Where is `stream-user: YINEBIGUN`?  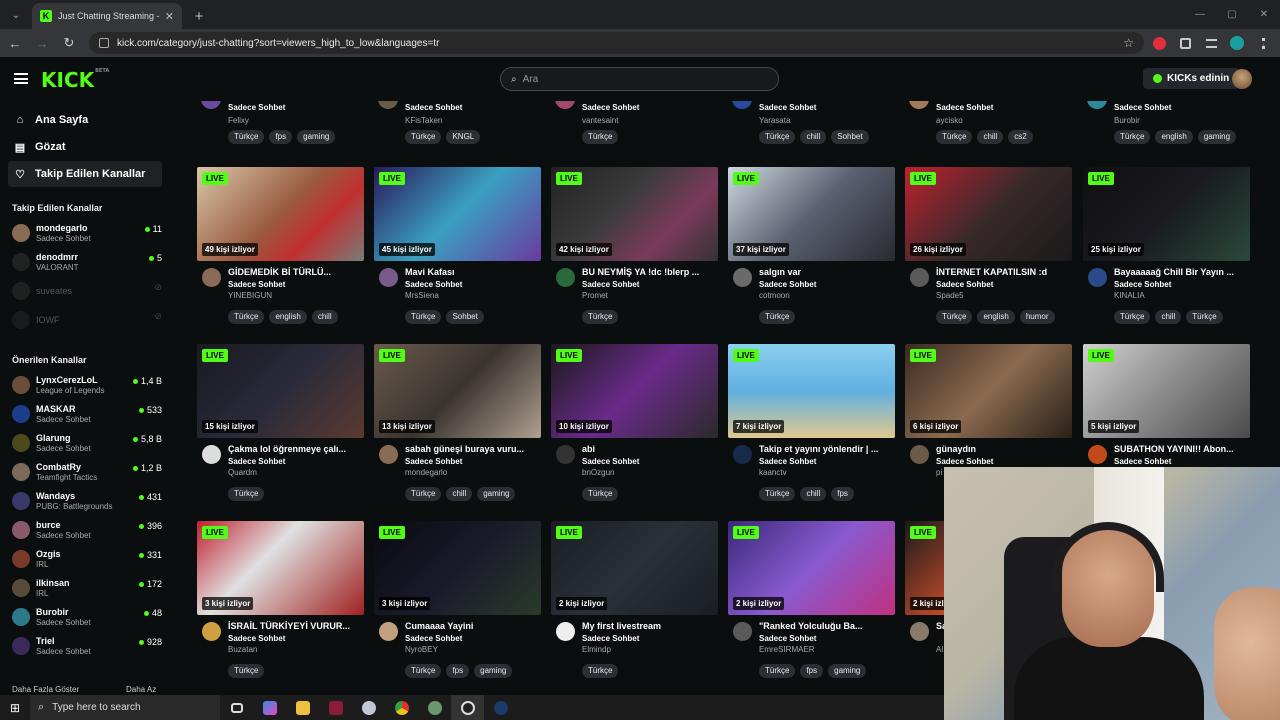
stream-user: YINEBIGUN is located at coordinates (250, 295).